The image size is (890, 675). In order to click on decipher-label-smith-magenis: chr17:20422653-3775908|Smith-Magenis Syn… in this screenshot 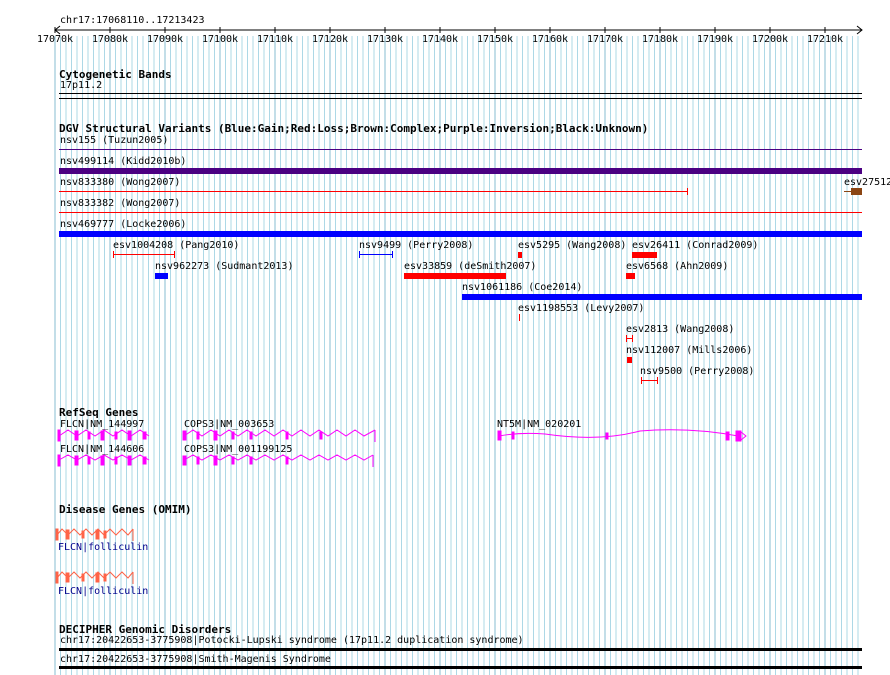, I will do `click(195, 660)`.